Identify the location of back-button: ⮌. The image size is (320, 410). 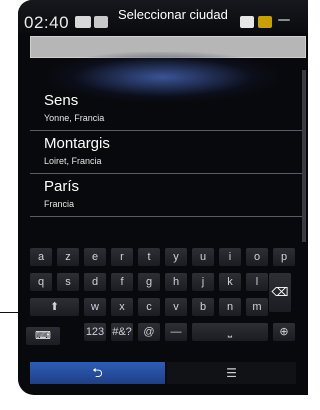
(97, 373).